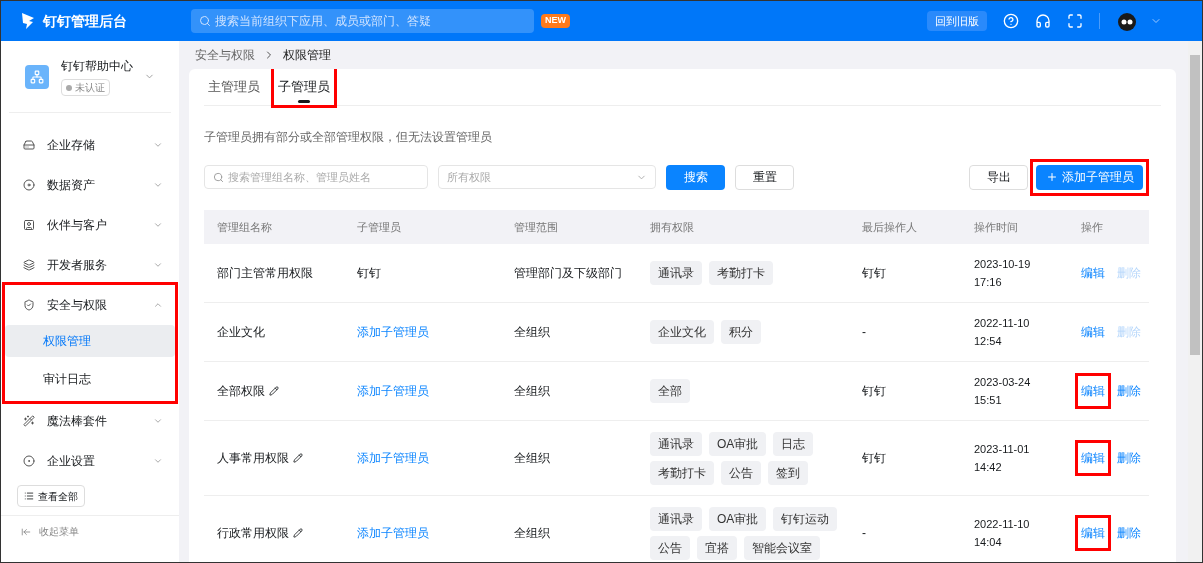 The width and height of the screenshot is (1203, 563). Describe the element at coordinates (547, 177) in the screenshot. I see `permission-select: 所有权限` at that location.